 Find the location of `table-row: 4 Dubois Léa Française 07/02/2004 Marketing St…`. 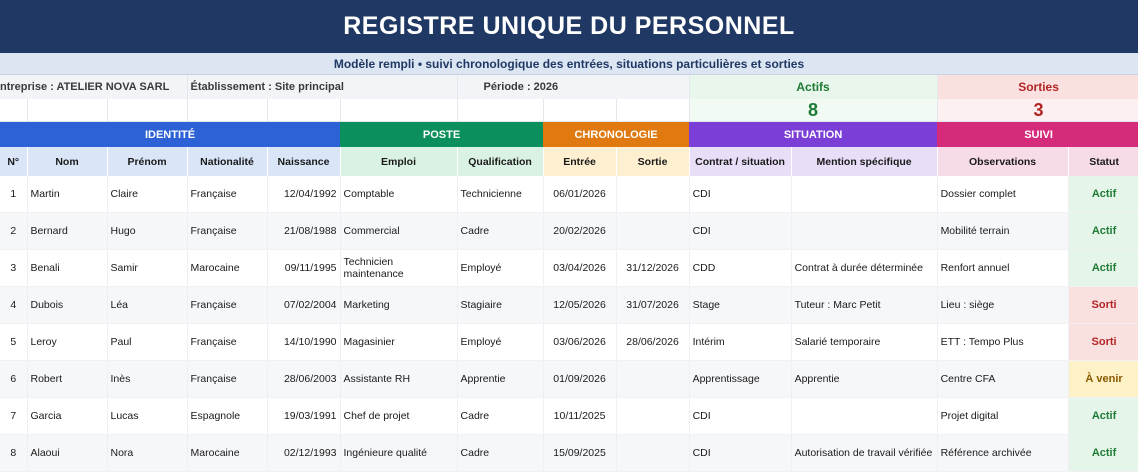

table-row: 4 Dubois Léa Française 07/02/2004 Marketing St… is located at coordinates (569, 305).